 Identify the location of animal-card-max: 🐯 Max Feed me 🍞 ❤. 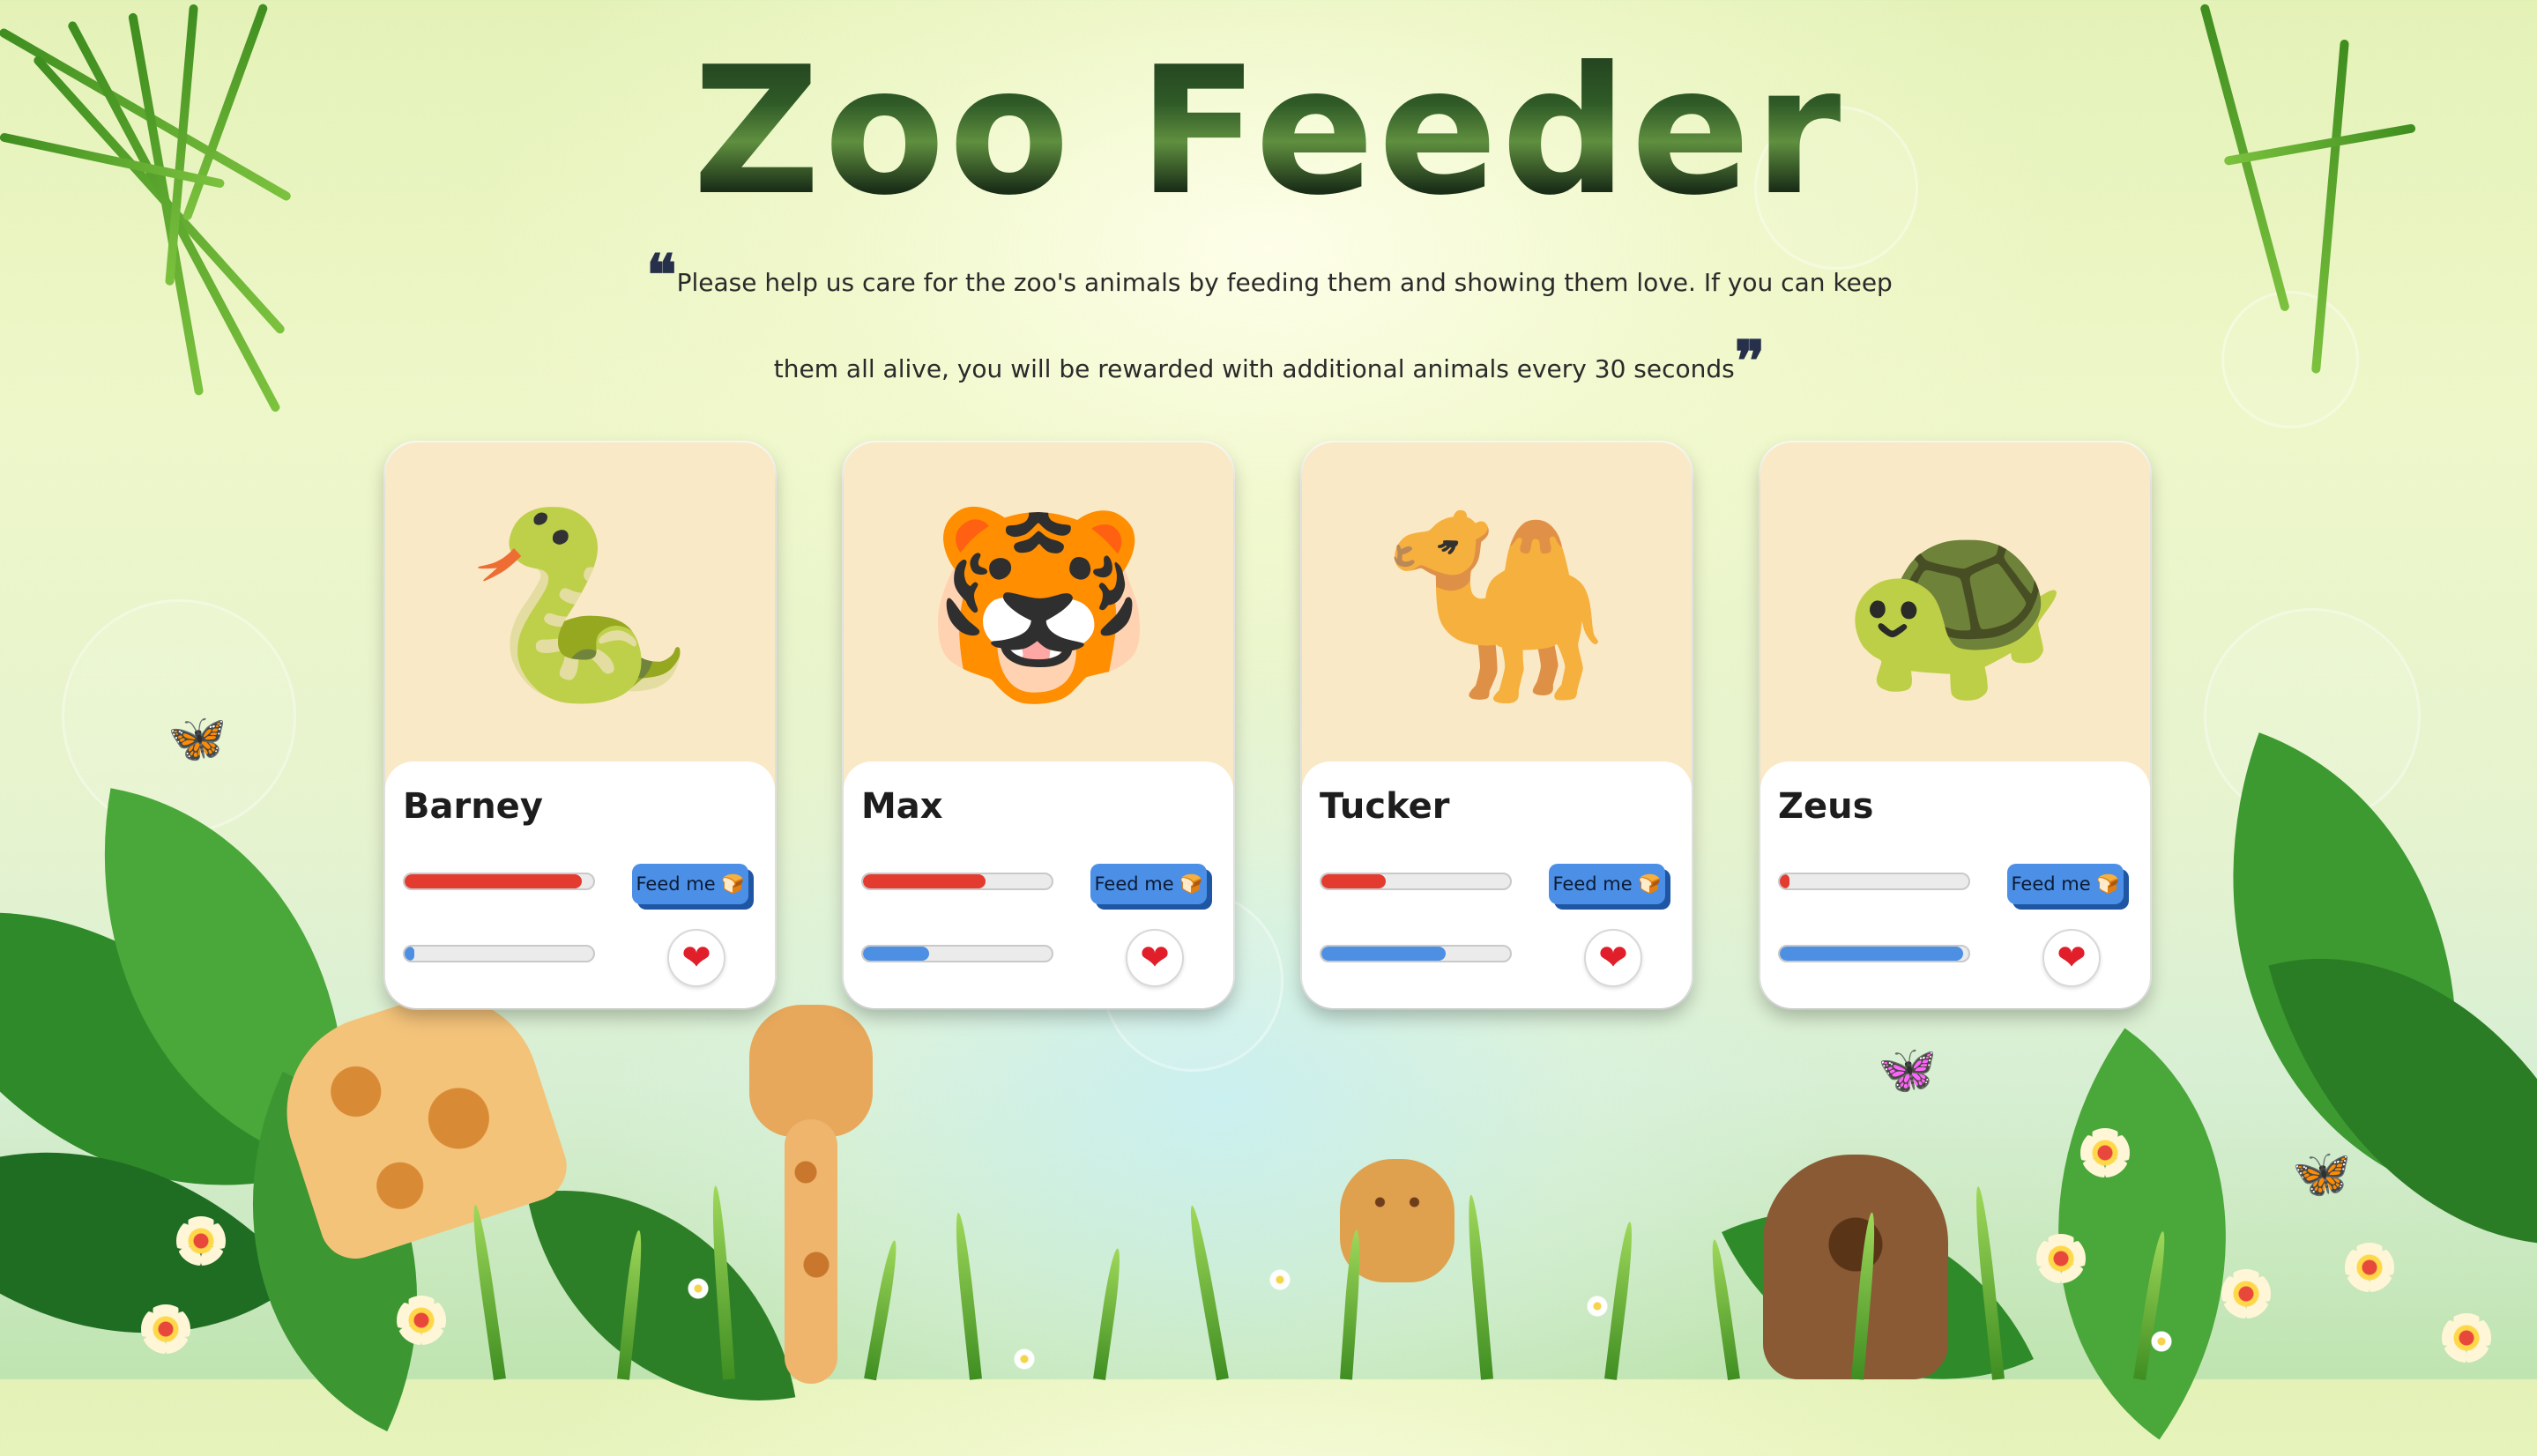
(1038, 725).